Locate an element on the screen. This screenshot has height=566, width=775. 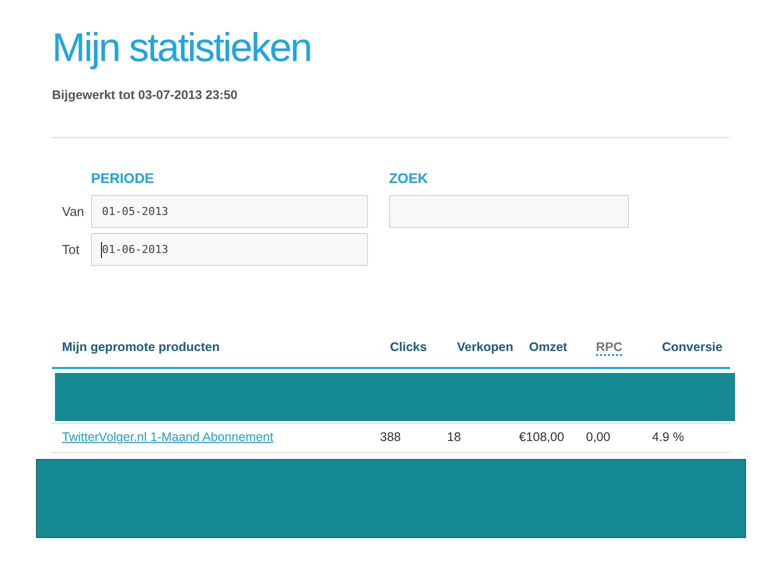
column-header: Mijn gepromote producten is located at coordinates (141, 347).